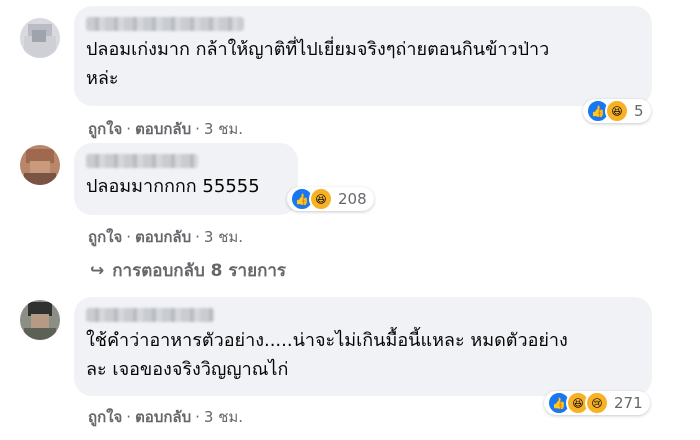 The width and height of the screenshot is (700, 440). What do you see at coordinates (173, 186) in the screenshot?
I see `comment-text: ปลอมมากกกก 55555` at bounding box center [173, 186].